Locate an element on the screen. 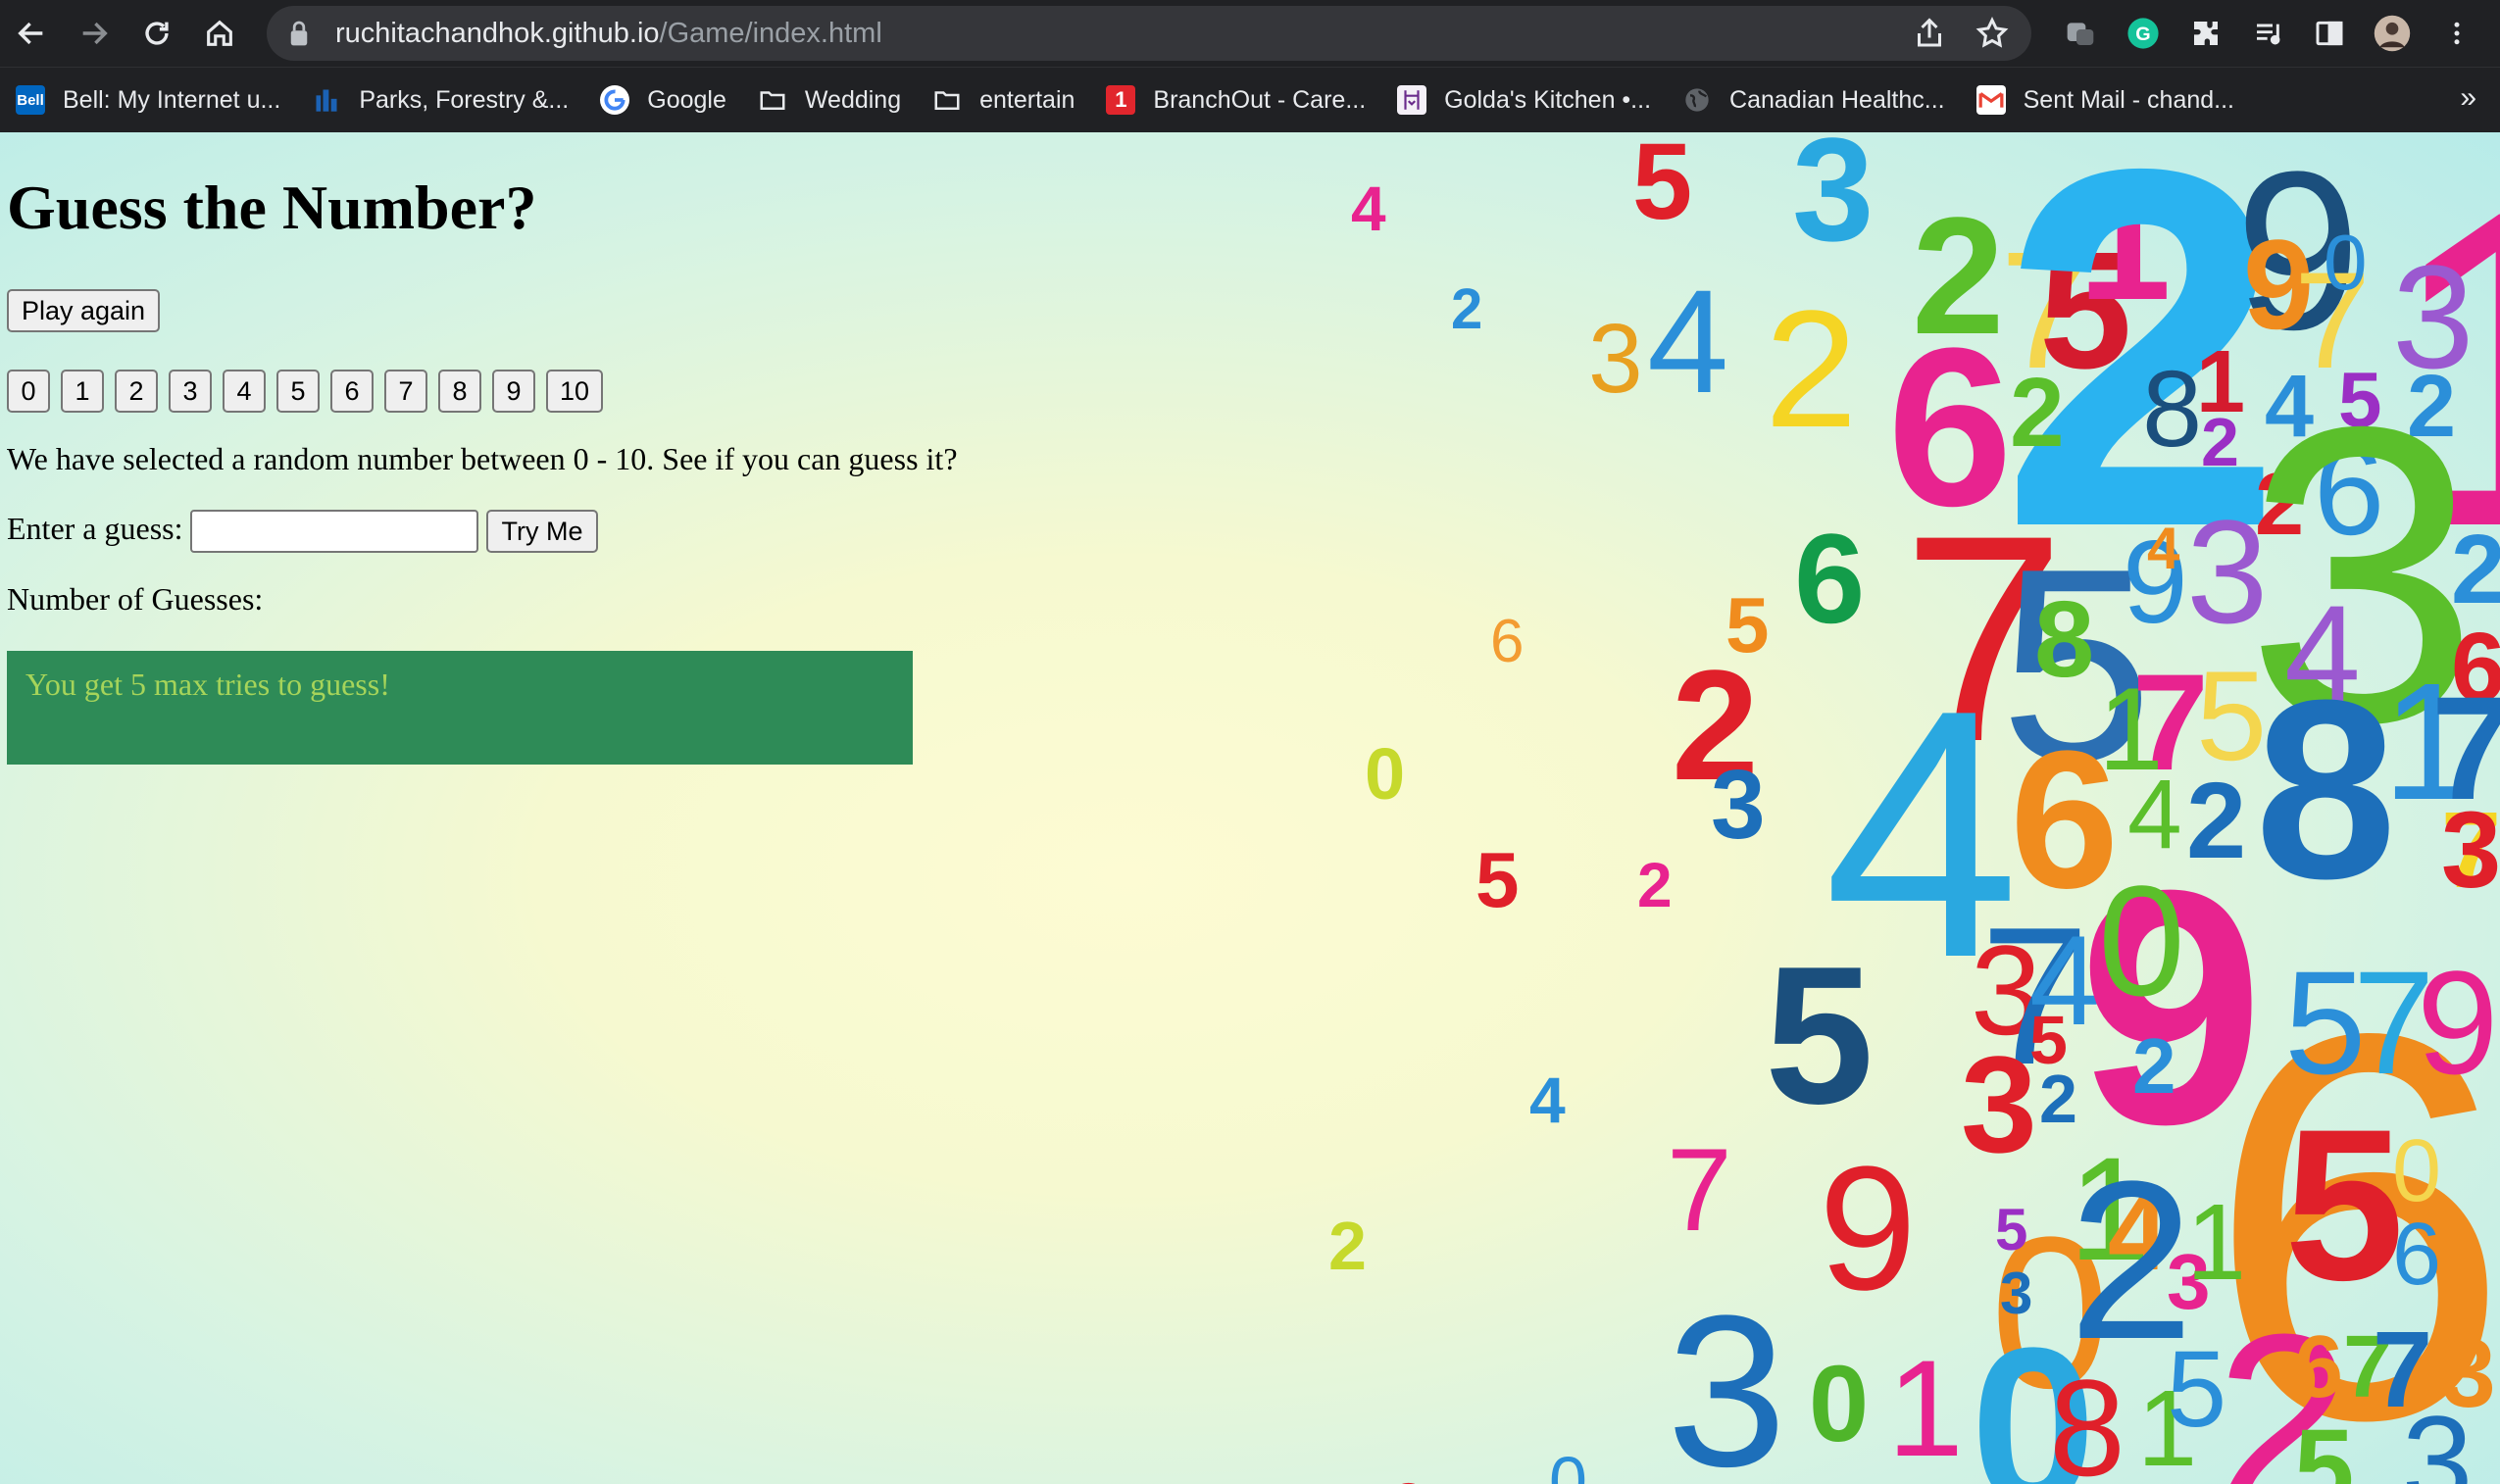 Image resolution: width=2500 pixels, height=1484 pixels. grammarly-icon: G is located at coordinates (2143, 34).